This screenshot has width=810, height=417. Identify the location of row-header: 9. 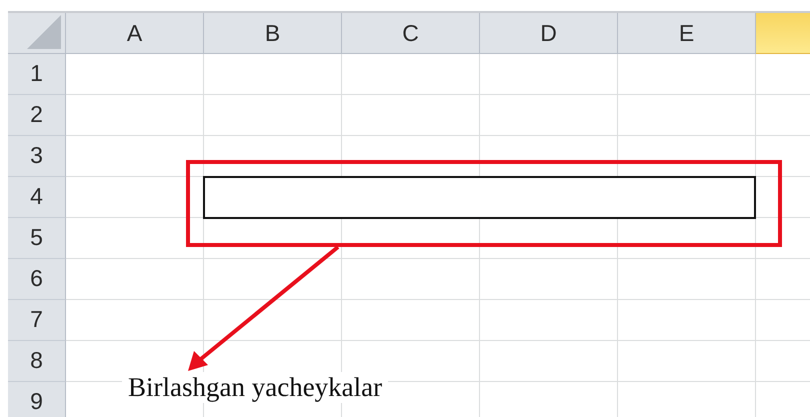
(37, 399).